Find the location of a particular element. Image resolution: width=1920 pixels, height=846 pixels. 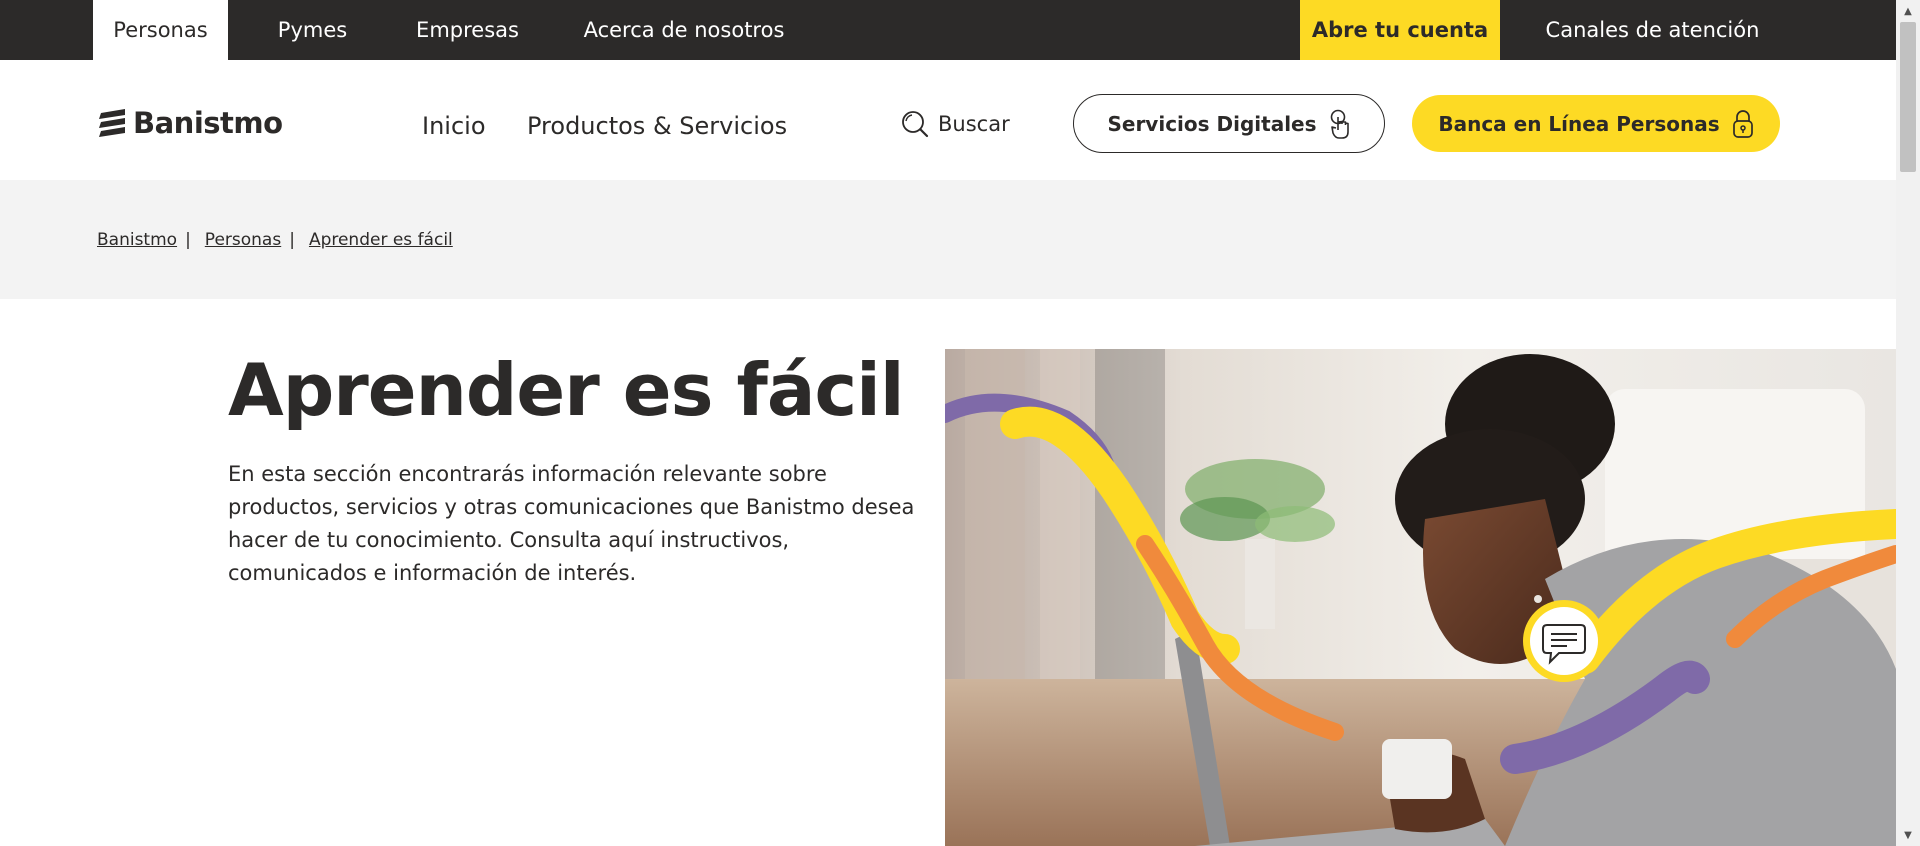

chat-icon is located at coordinates (1564, 641).